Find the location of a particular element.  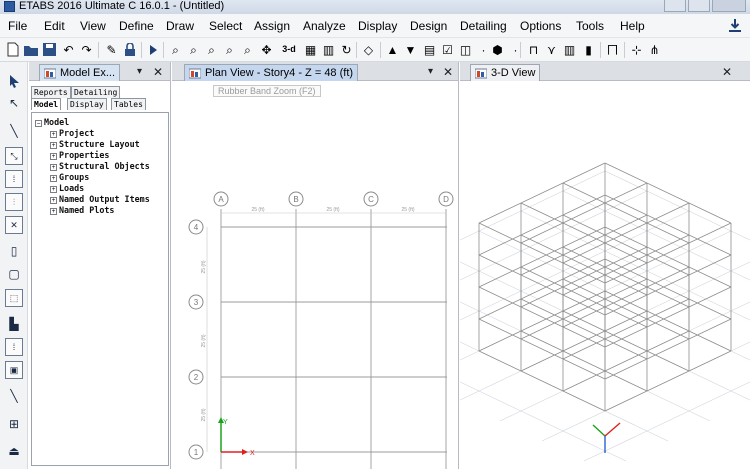

pencil-icon: ✎ is located at coordinates (111, 49).